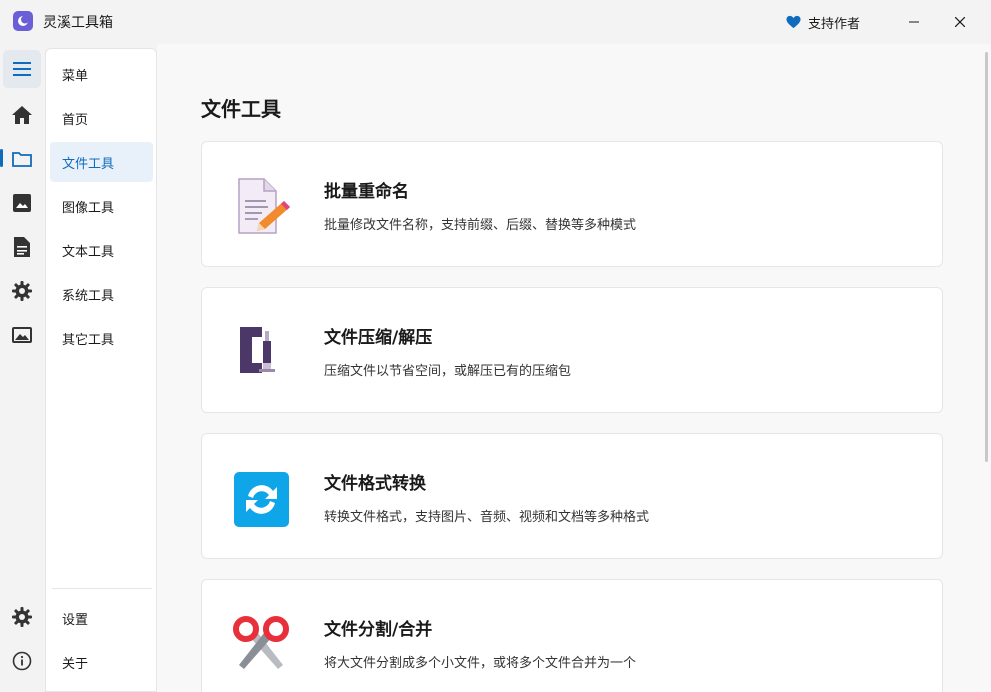 This screenshot has width=991, height=692. What do you see at coordinates (102, 588) in the screenshot?
I see `nav-divider` at bounding box center [102, 588].